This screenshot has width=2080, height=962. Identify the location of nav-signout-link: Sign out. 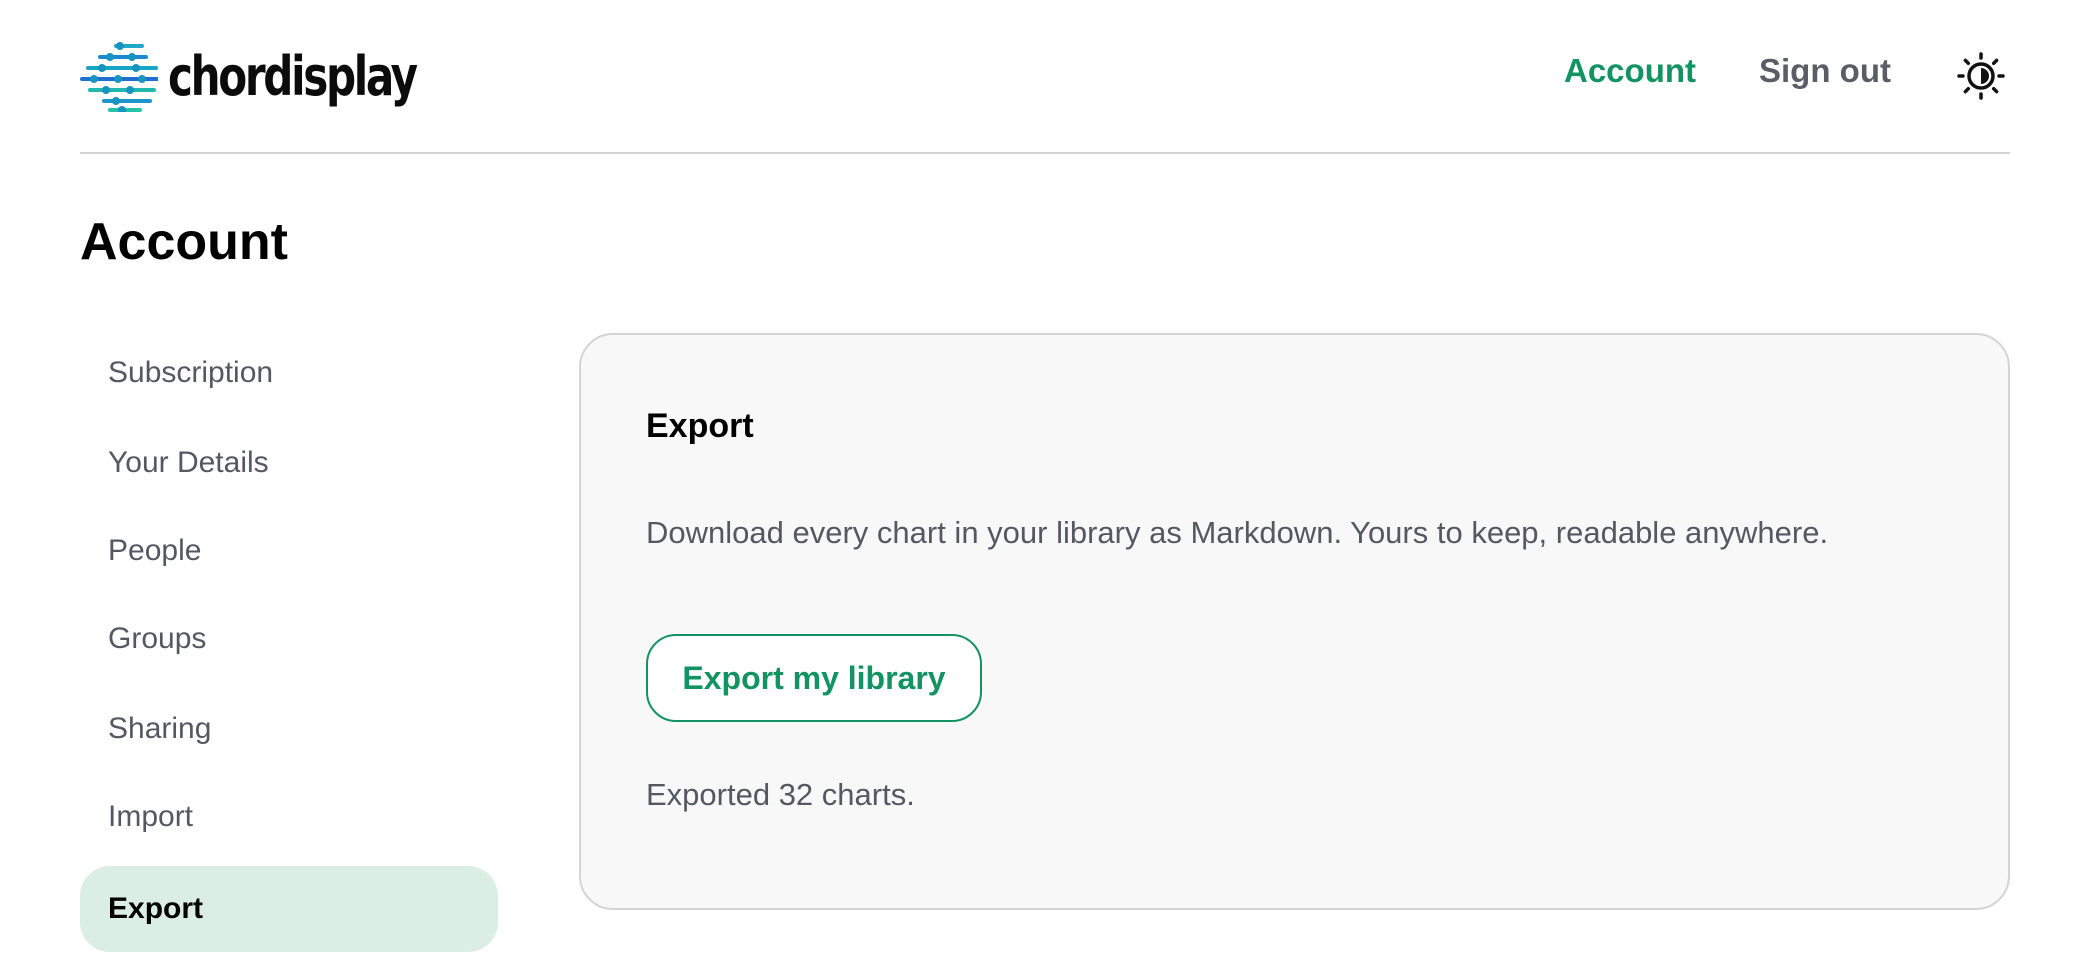
(1825, 71).